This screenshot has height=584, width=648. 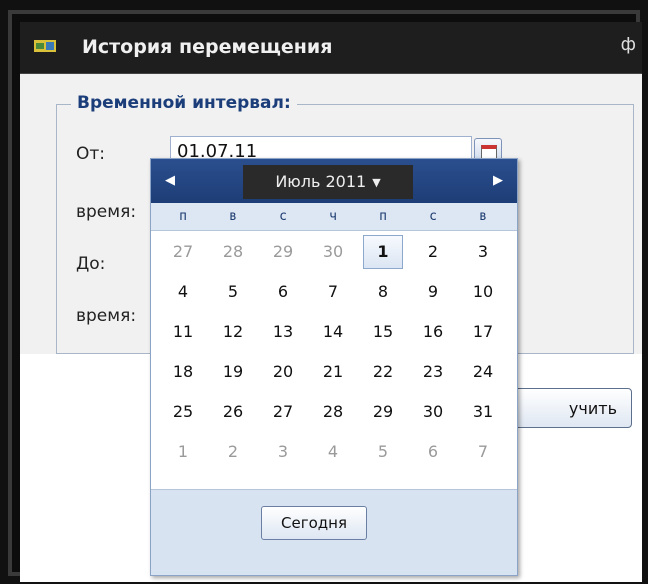 What do you see at coordinates (433, 292) in the screenshot?
I see `day-cell: 9` at bounding box center [433, 292].